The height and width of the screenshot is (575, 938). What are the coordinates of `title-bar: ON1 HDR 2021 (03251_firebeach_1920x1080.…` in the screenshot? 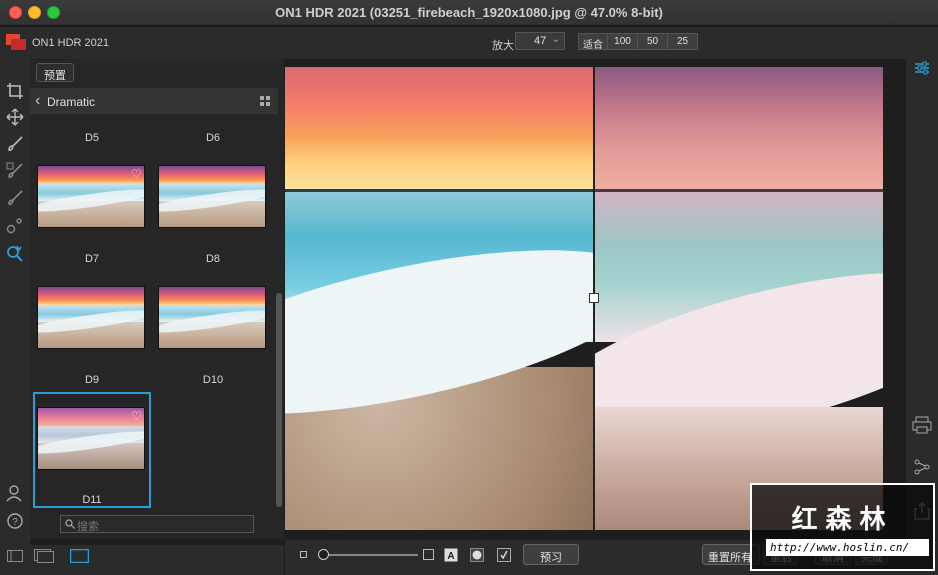 It's located at (469, 13).